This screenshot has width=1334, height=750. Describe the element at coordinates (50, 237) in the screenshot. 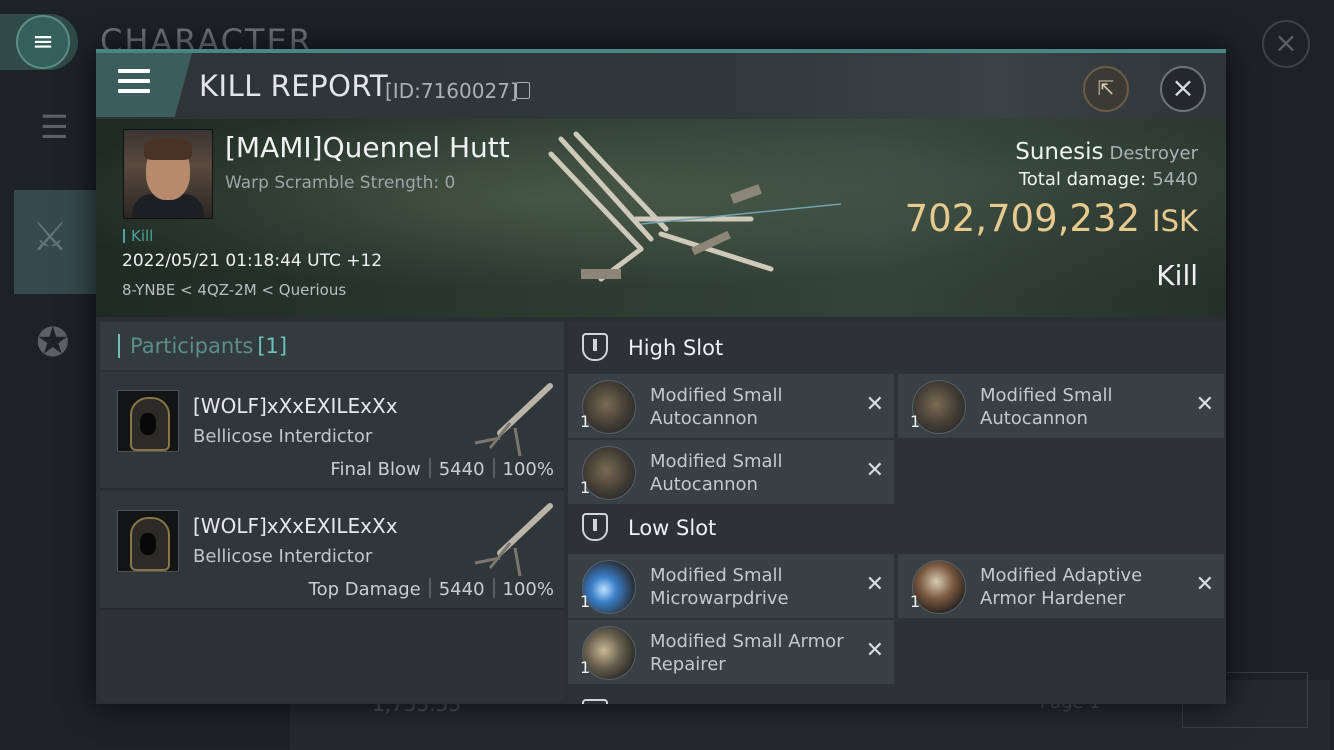

I see `crossed-swords-icon: ⚔` at that location.